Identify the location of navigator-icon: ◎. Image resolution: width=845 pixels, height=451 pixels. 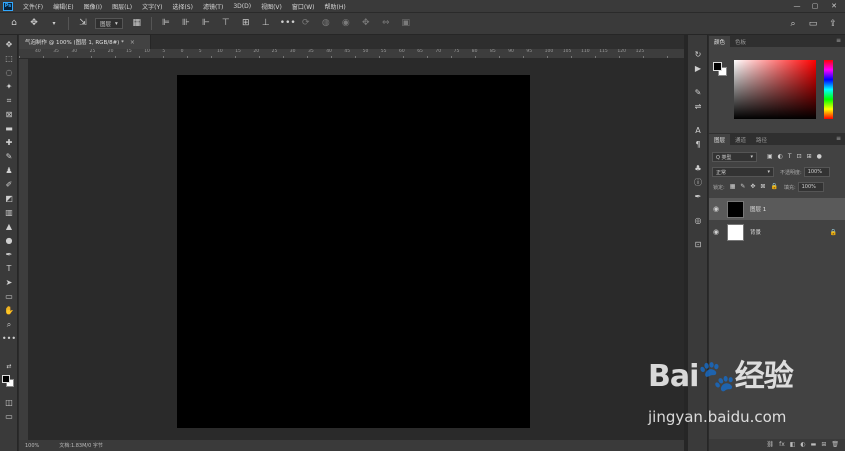
(698, 221).